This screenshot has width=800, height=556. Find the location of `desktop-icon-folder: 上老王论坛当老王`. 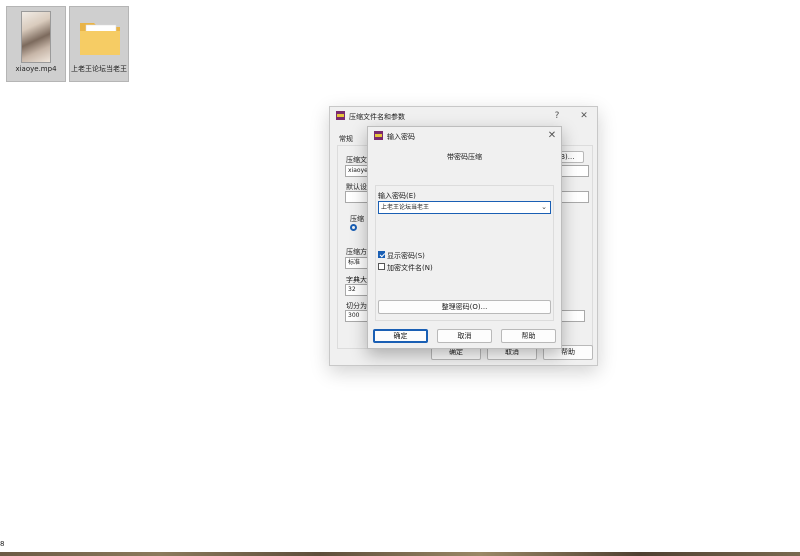

desktop-icon-folder: 上老王论坛当老王 is located at coordinates (99, 44).